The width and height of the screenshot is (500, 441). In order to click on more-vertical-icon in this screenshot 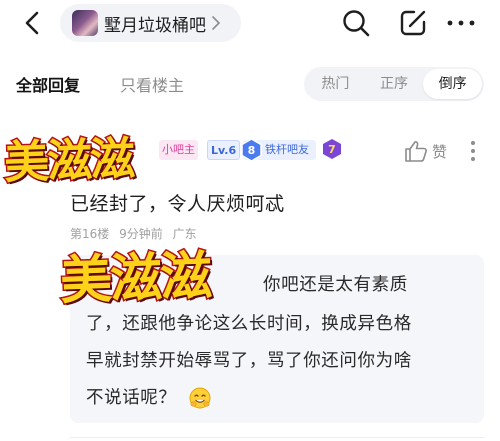, I will do `click(473, 151)`.